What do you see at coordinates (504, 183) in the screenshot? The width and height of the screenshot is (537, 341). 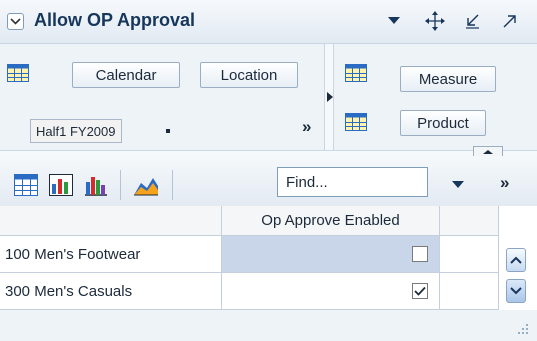 I see `toolbar-overflow-button: »` at bounding box center [504, 183].